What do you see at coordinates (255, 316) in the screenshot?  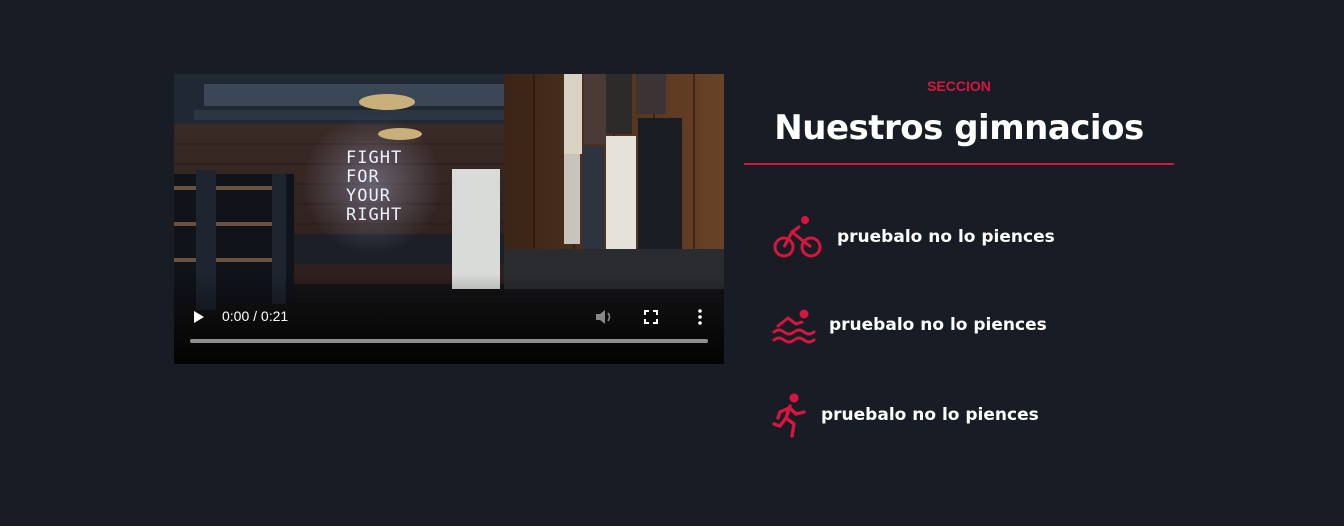 I see `video-time-display: 0:00 / 0:21` at bounding box center [255, 316].